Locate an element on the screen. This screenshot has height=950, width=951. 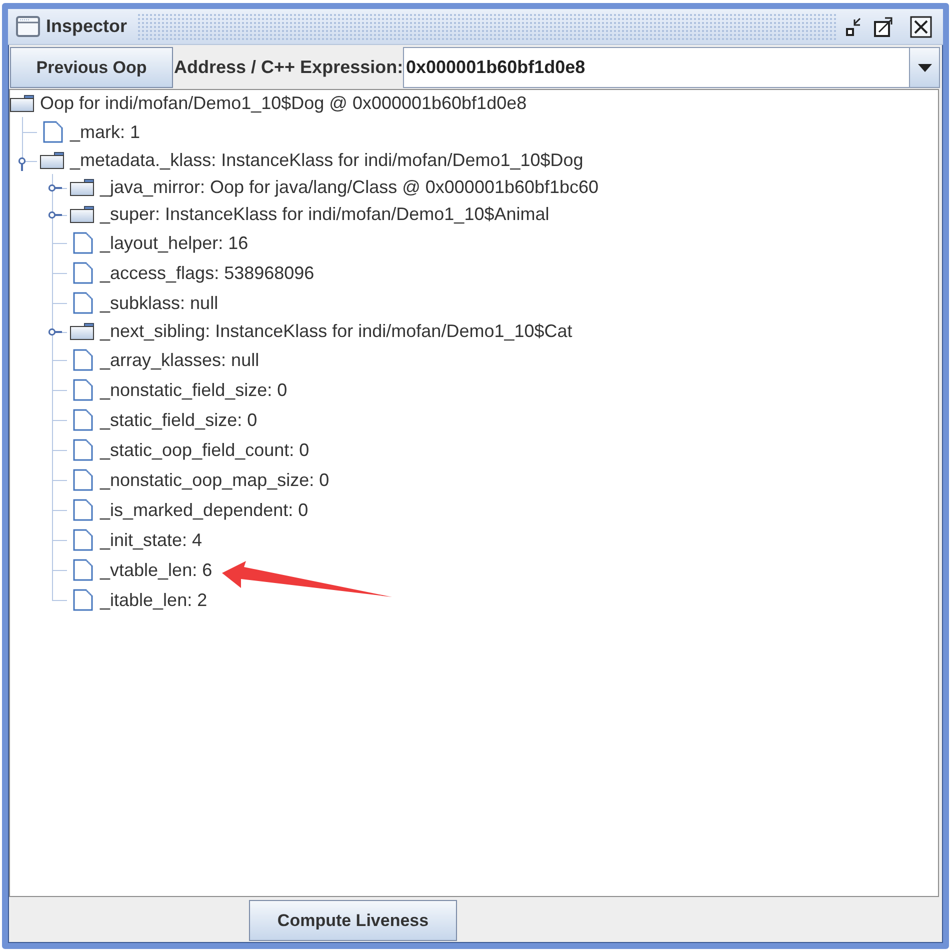
tree-node-label: _next_sibling: InstanceKlass for indi/mofan/Demo1_10$Cat is located at coordinates (336, 331).